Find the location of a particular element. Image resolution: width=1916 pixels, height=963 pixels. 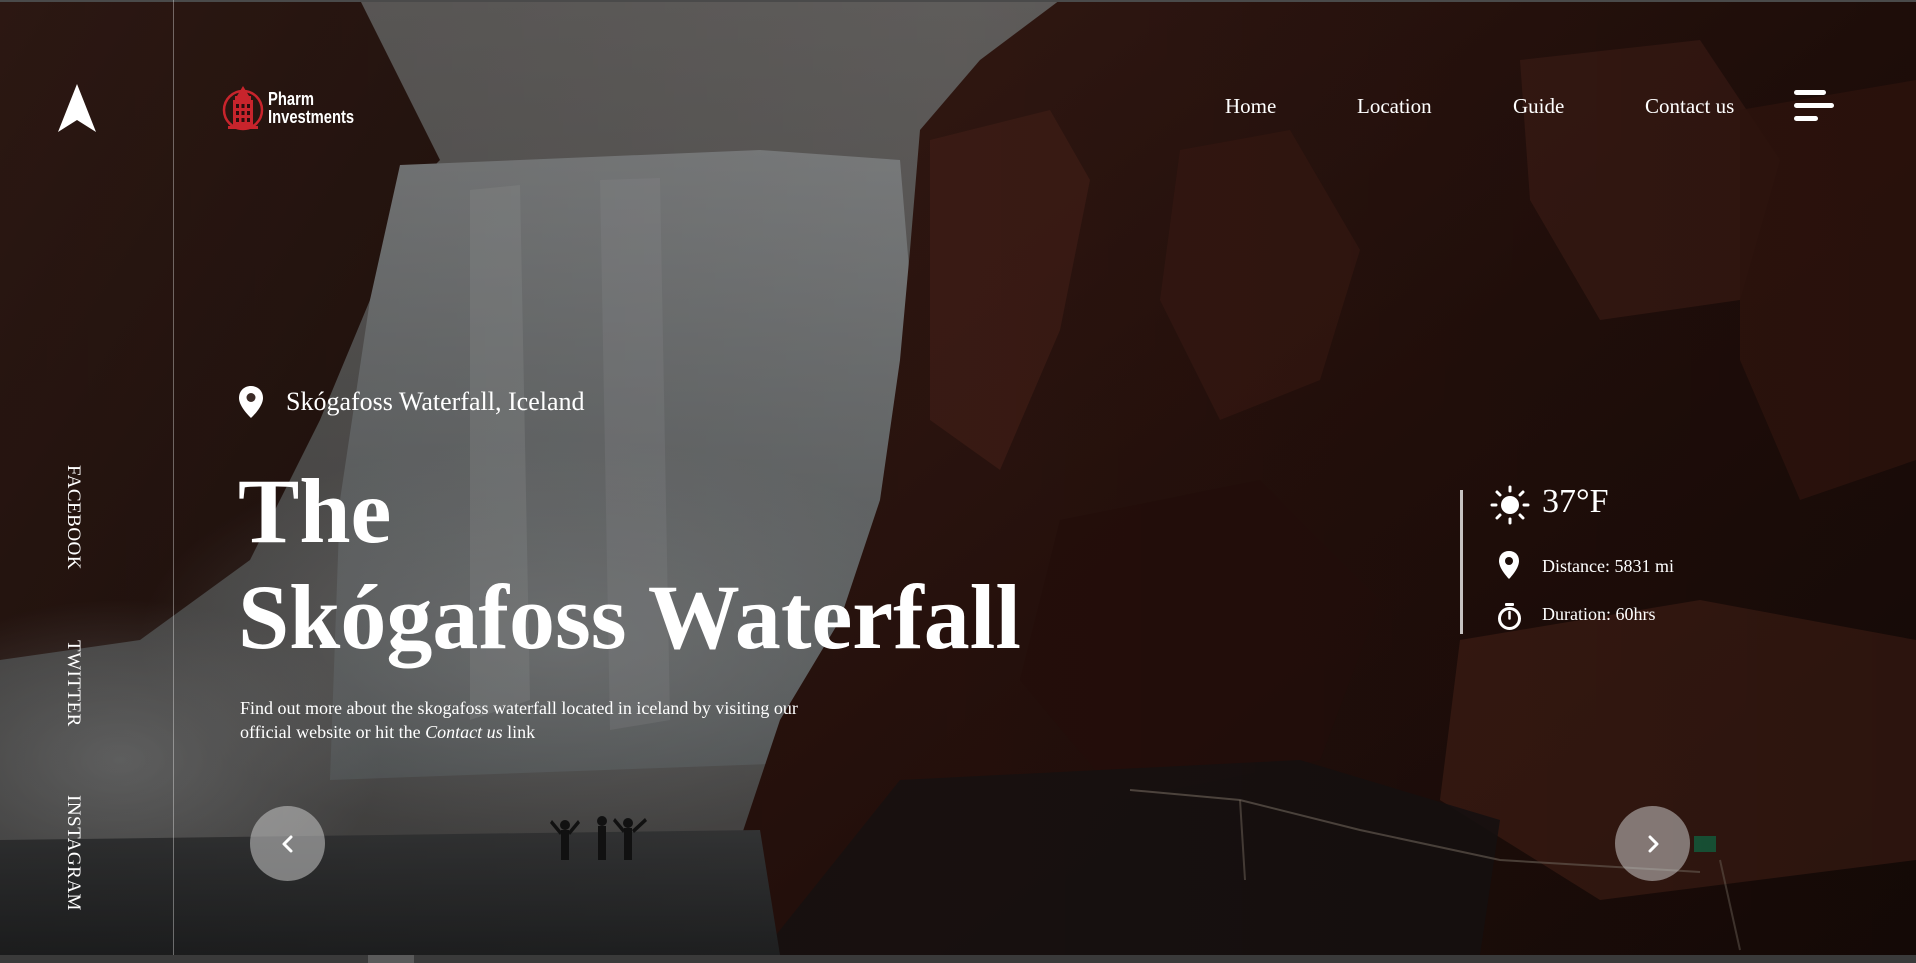

window-top-edge is located at coordinates (958, 1).